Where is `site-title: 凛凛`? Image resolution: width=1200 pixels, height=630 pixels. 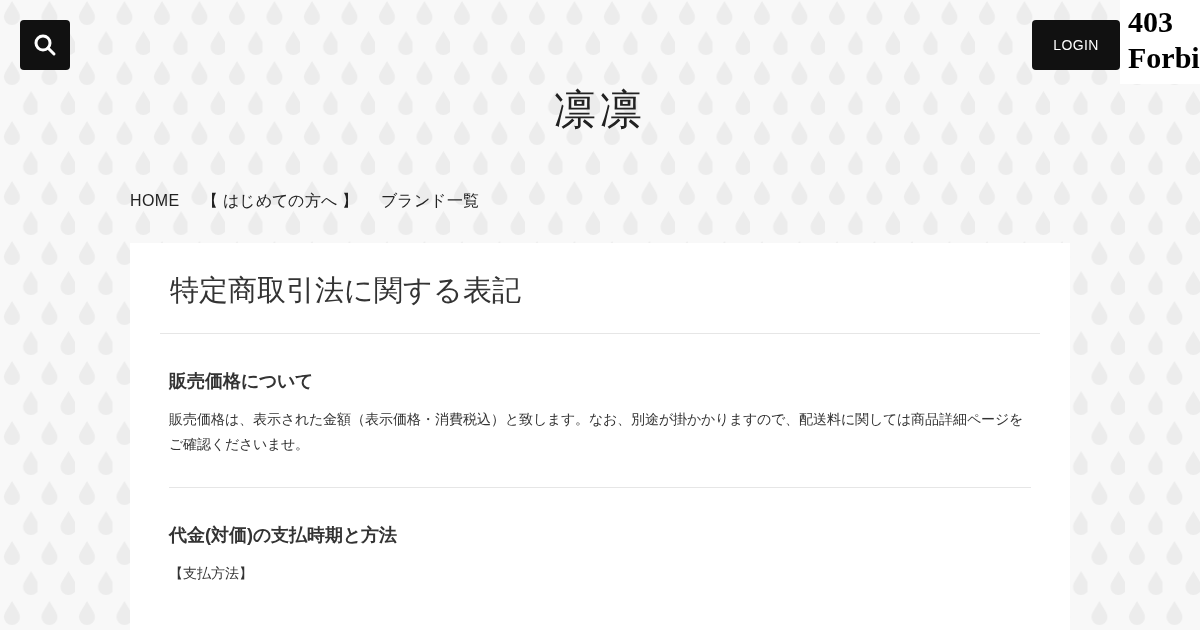
site-title: 凛凛 is located at coordinates (600, 110).